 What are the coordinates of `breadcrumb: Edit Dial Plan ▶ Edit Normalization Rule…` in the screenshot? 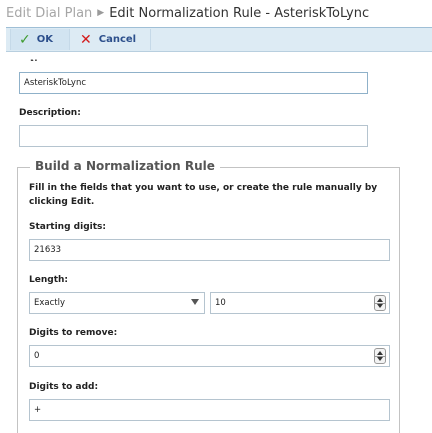 It's located at (216, 13).